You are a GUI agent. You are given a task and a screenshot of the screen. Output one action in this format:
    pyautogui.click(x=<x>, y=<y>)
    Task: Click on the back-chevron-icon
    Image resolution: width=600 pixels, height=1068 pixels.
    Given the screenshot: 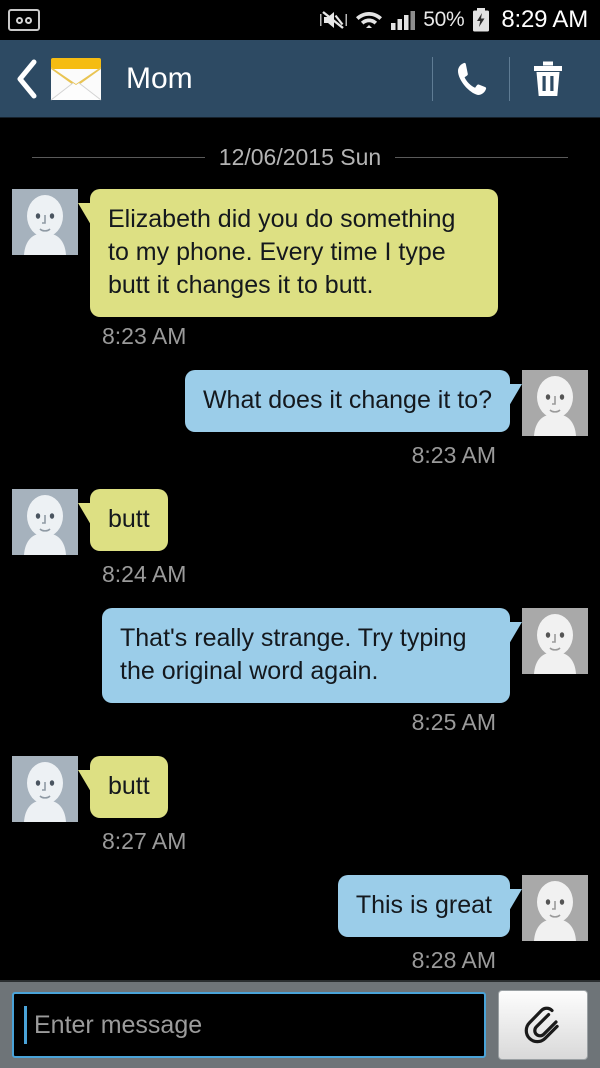 What is the action you would take?
    pyautogui.click(x=27, y=78)
    